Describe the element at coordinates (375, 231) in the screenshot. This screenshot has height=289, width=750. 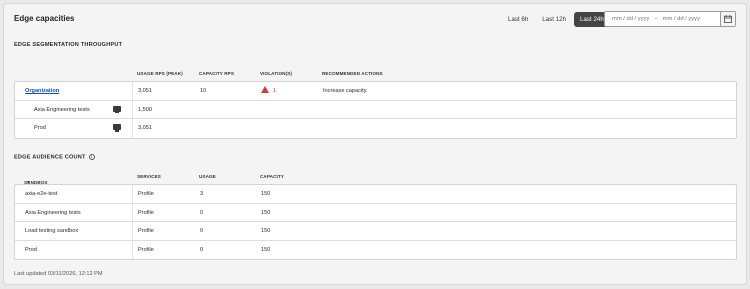
I see `table-row: Load testing sandbox Profile 0 150` at that location.